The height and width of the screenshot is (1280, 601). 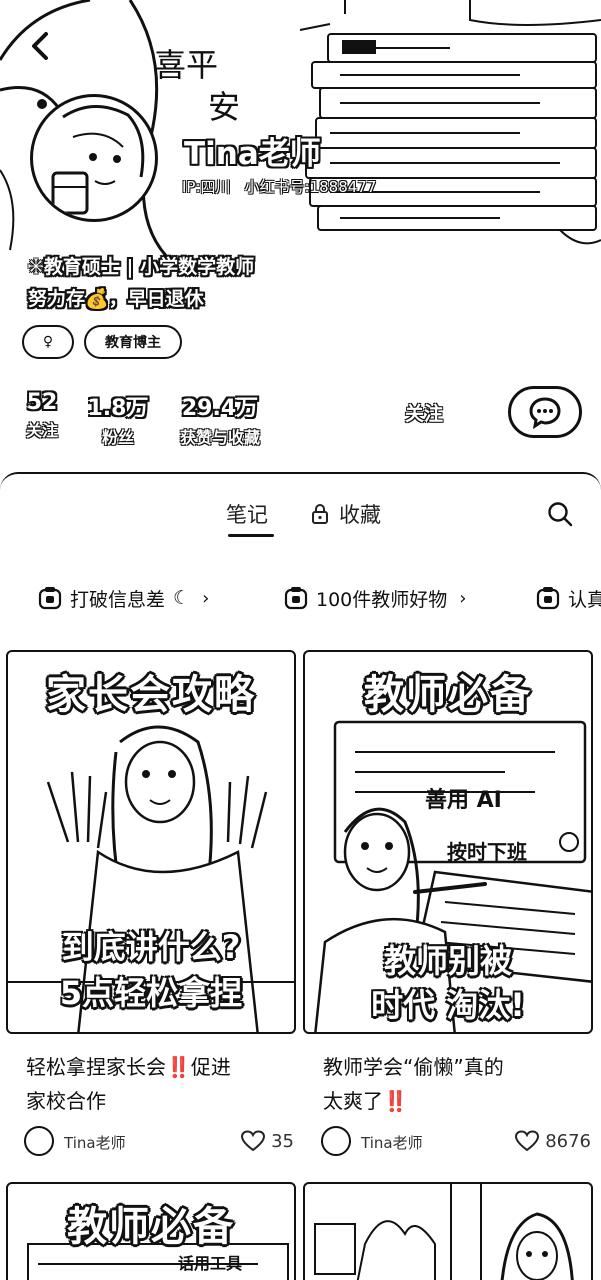 I want to click on stat-following: 52 关注, so click(x=42, y=415).